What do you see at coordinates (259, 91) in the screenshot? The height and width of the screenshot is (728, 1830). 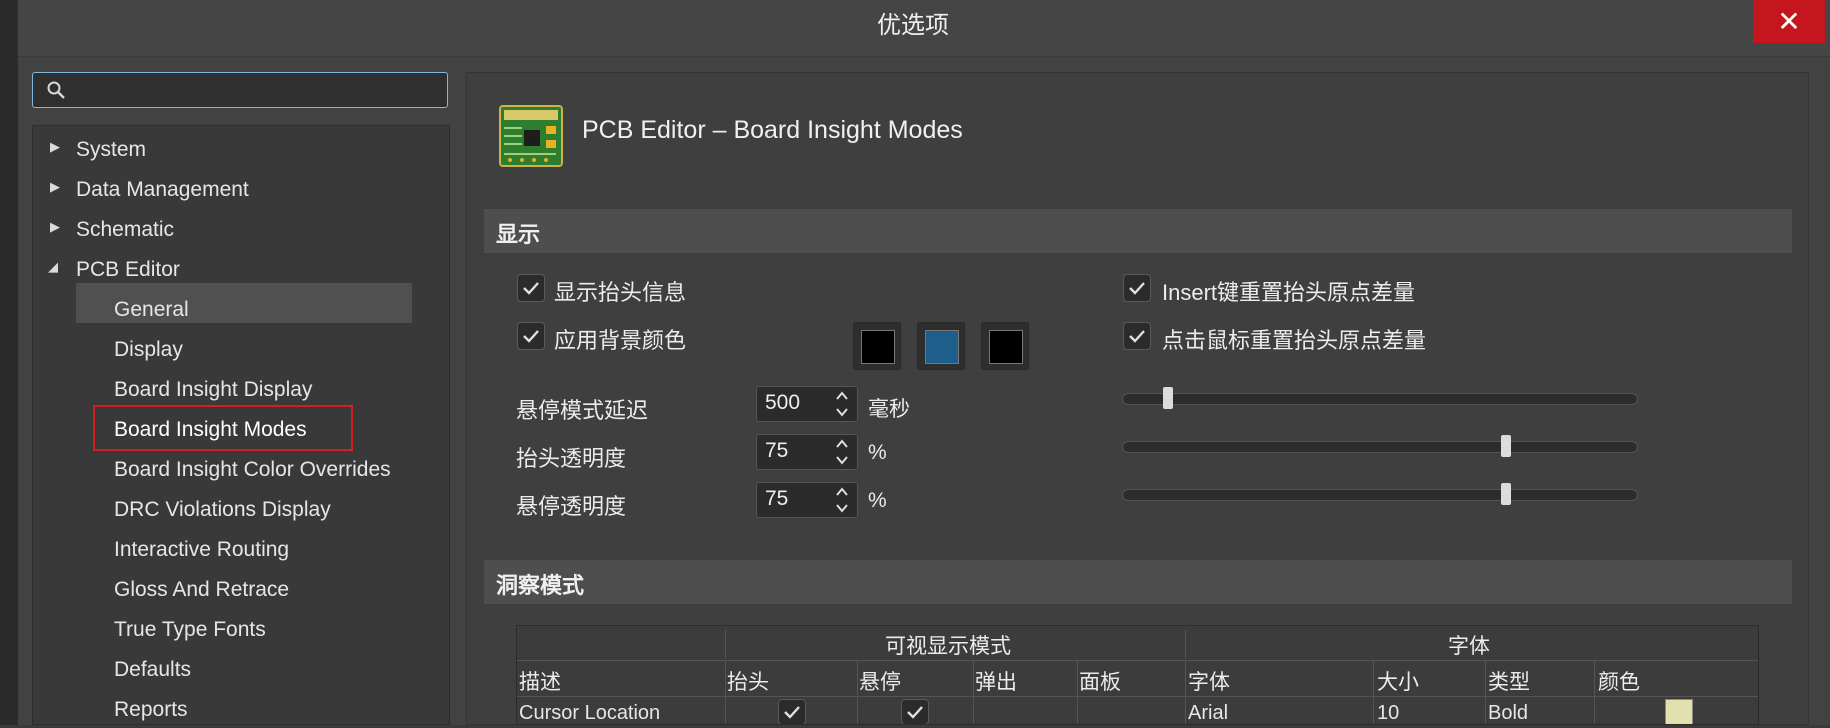 I see `search-input` at bounding box center [259, 91].